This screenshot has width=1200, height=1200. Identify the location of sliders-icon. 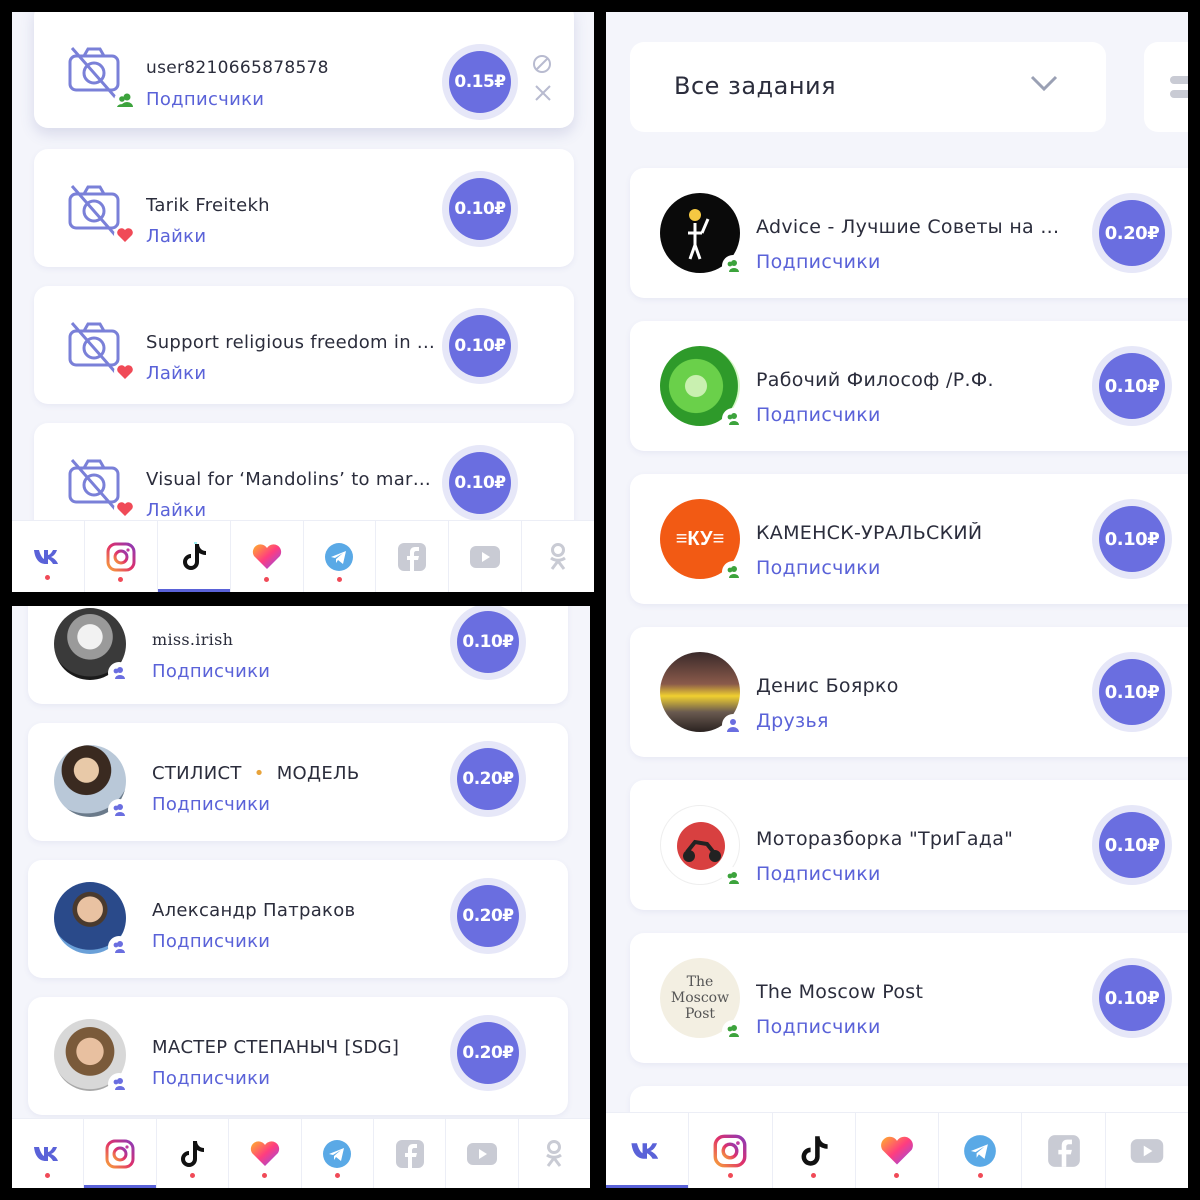
(1179, 87).